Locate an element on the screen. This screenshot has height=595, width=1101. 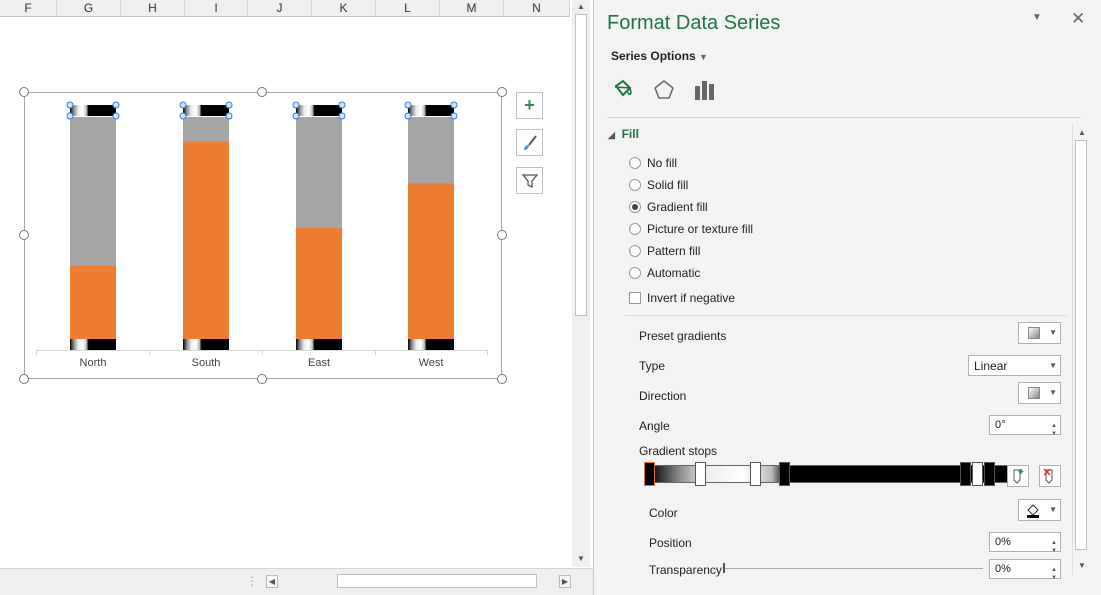
position-spinner: 0% ▲ ▼ is located at coordinates (1025, 543).